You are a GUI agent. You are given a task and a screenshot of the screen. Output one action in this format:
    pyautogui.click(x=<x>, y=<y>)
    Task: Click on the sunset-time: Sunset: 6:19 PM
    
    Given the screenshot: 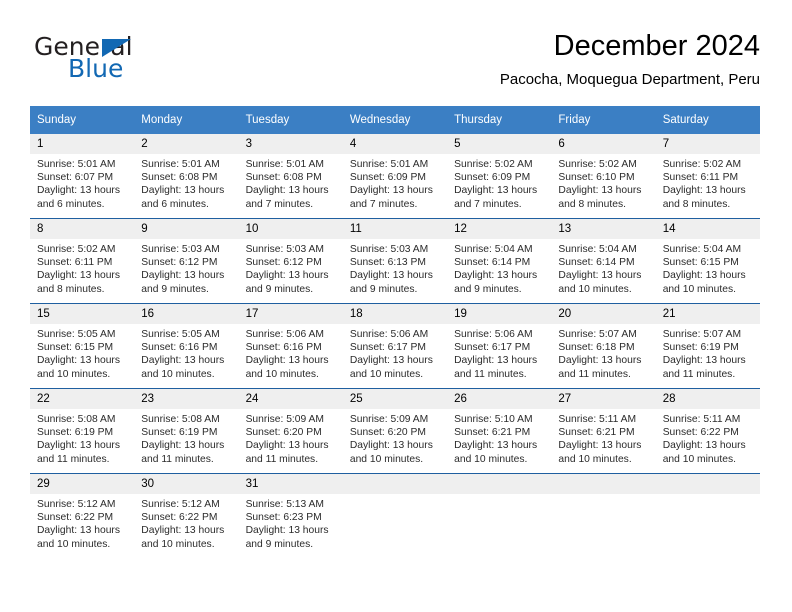 What is the action you would take?
    pyautogui.click(x=75, y=433)
    